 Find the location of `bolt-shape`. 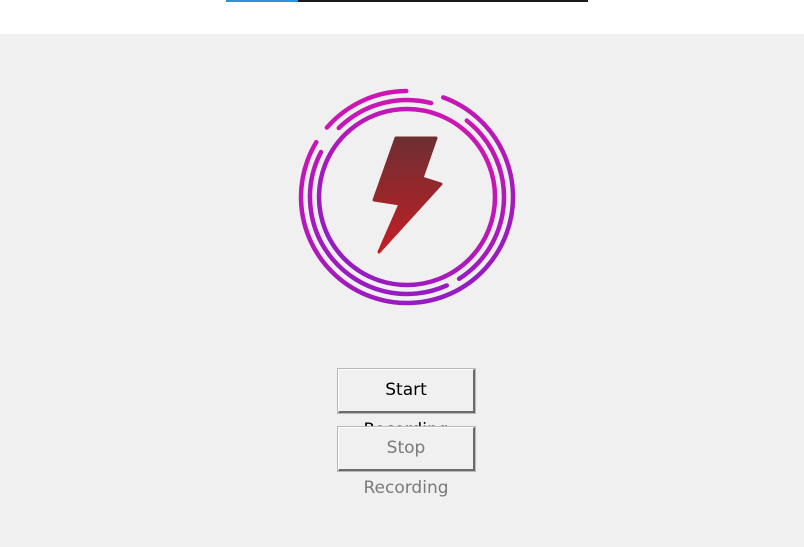

bolt-shape is located at coordinates (407, 195).